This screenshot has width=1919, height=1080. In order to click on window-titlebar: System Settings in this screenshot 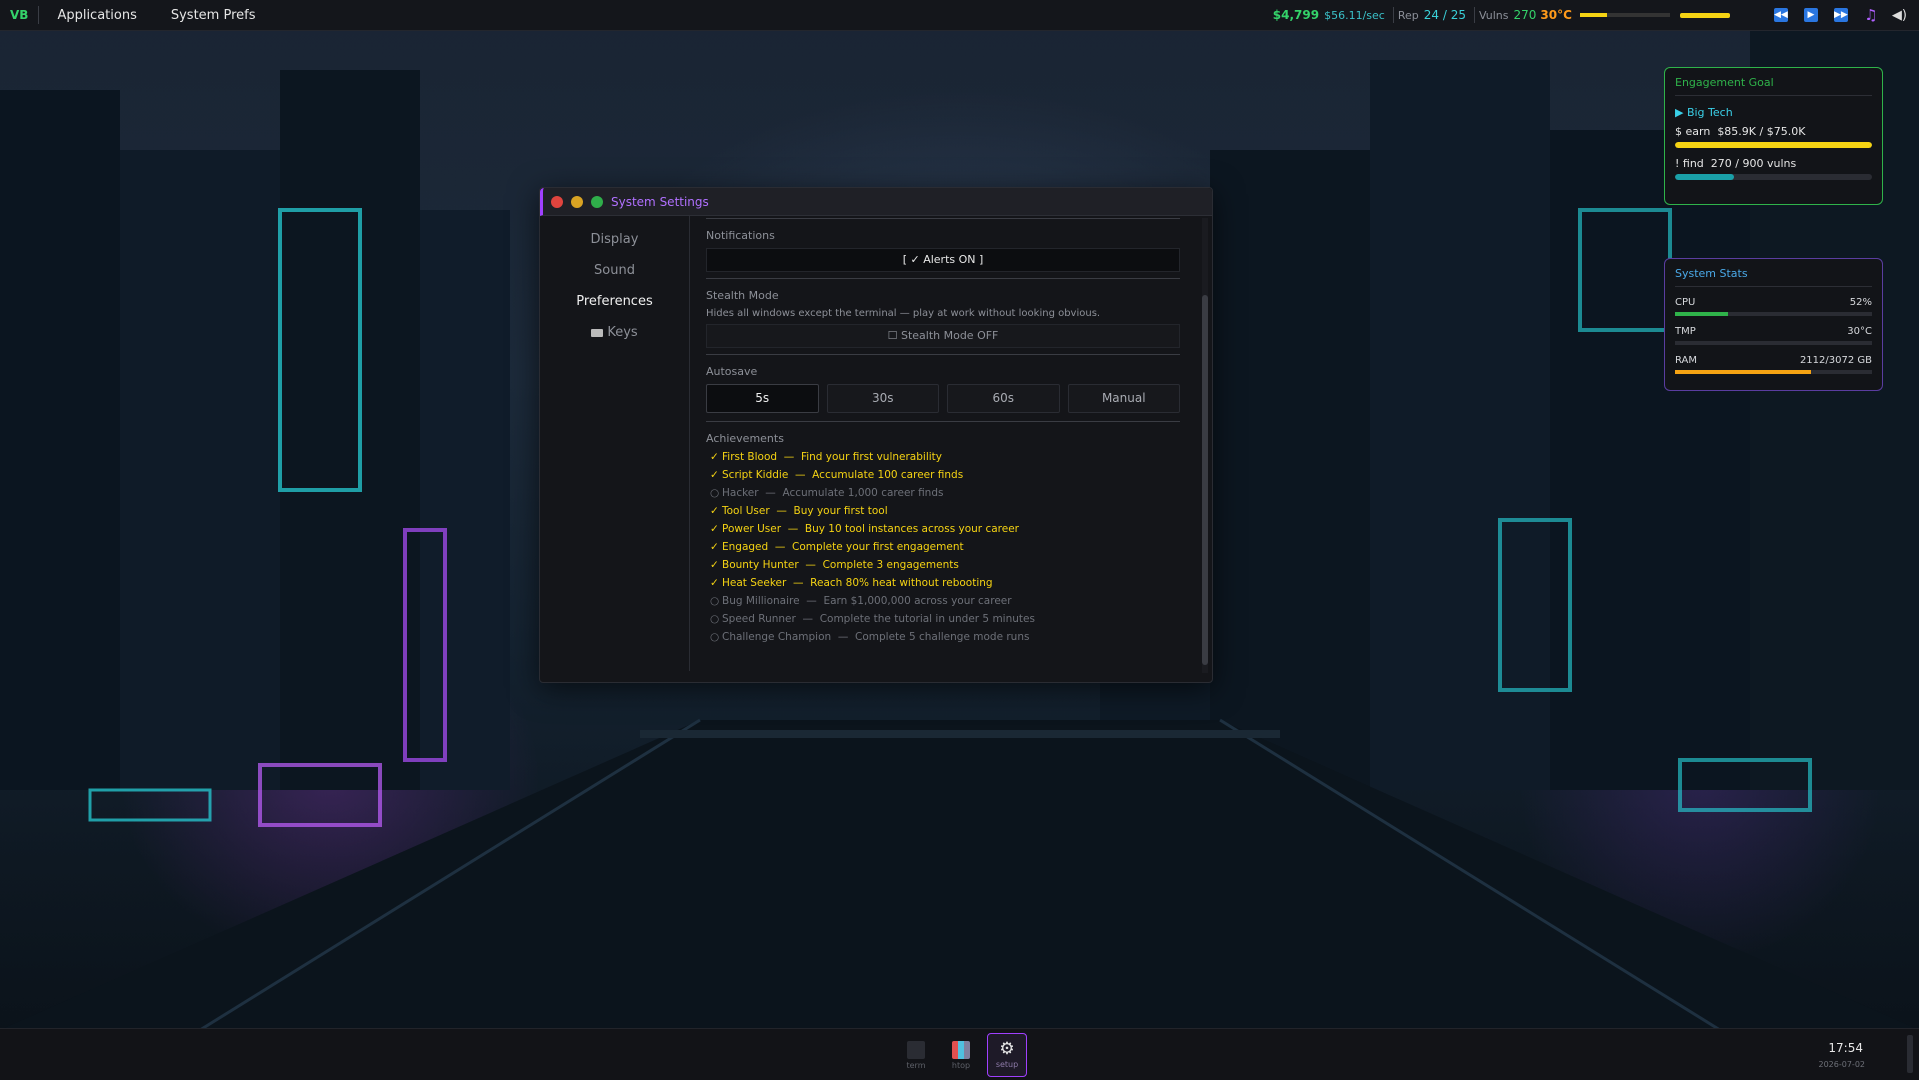, I will do `click(876, 202)`.